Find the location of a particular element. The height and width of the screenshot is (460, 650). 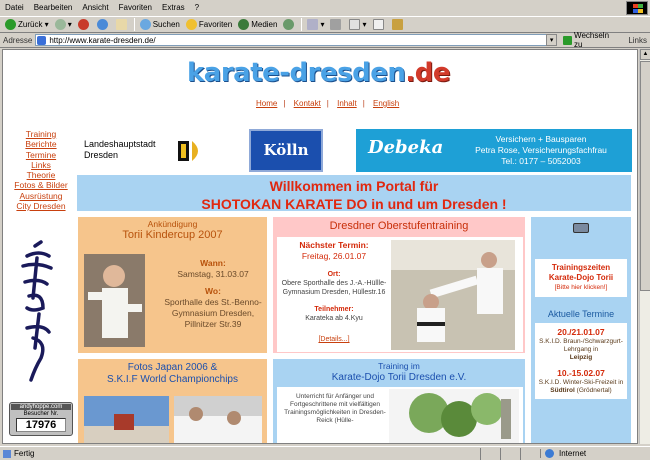

messenger-icon is located at coordinates (397, 24).